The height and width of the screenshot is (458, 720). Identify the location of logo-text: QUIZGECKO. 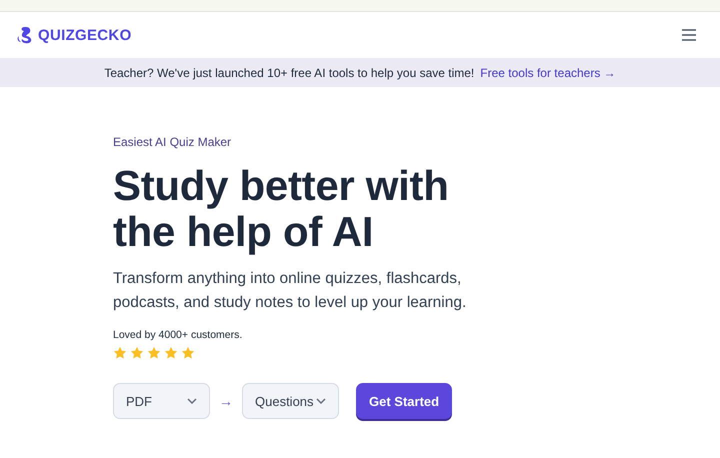
(85, 35).